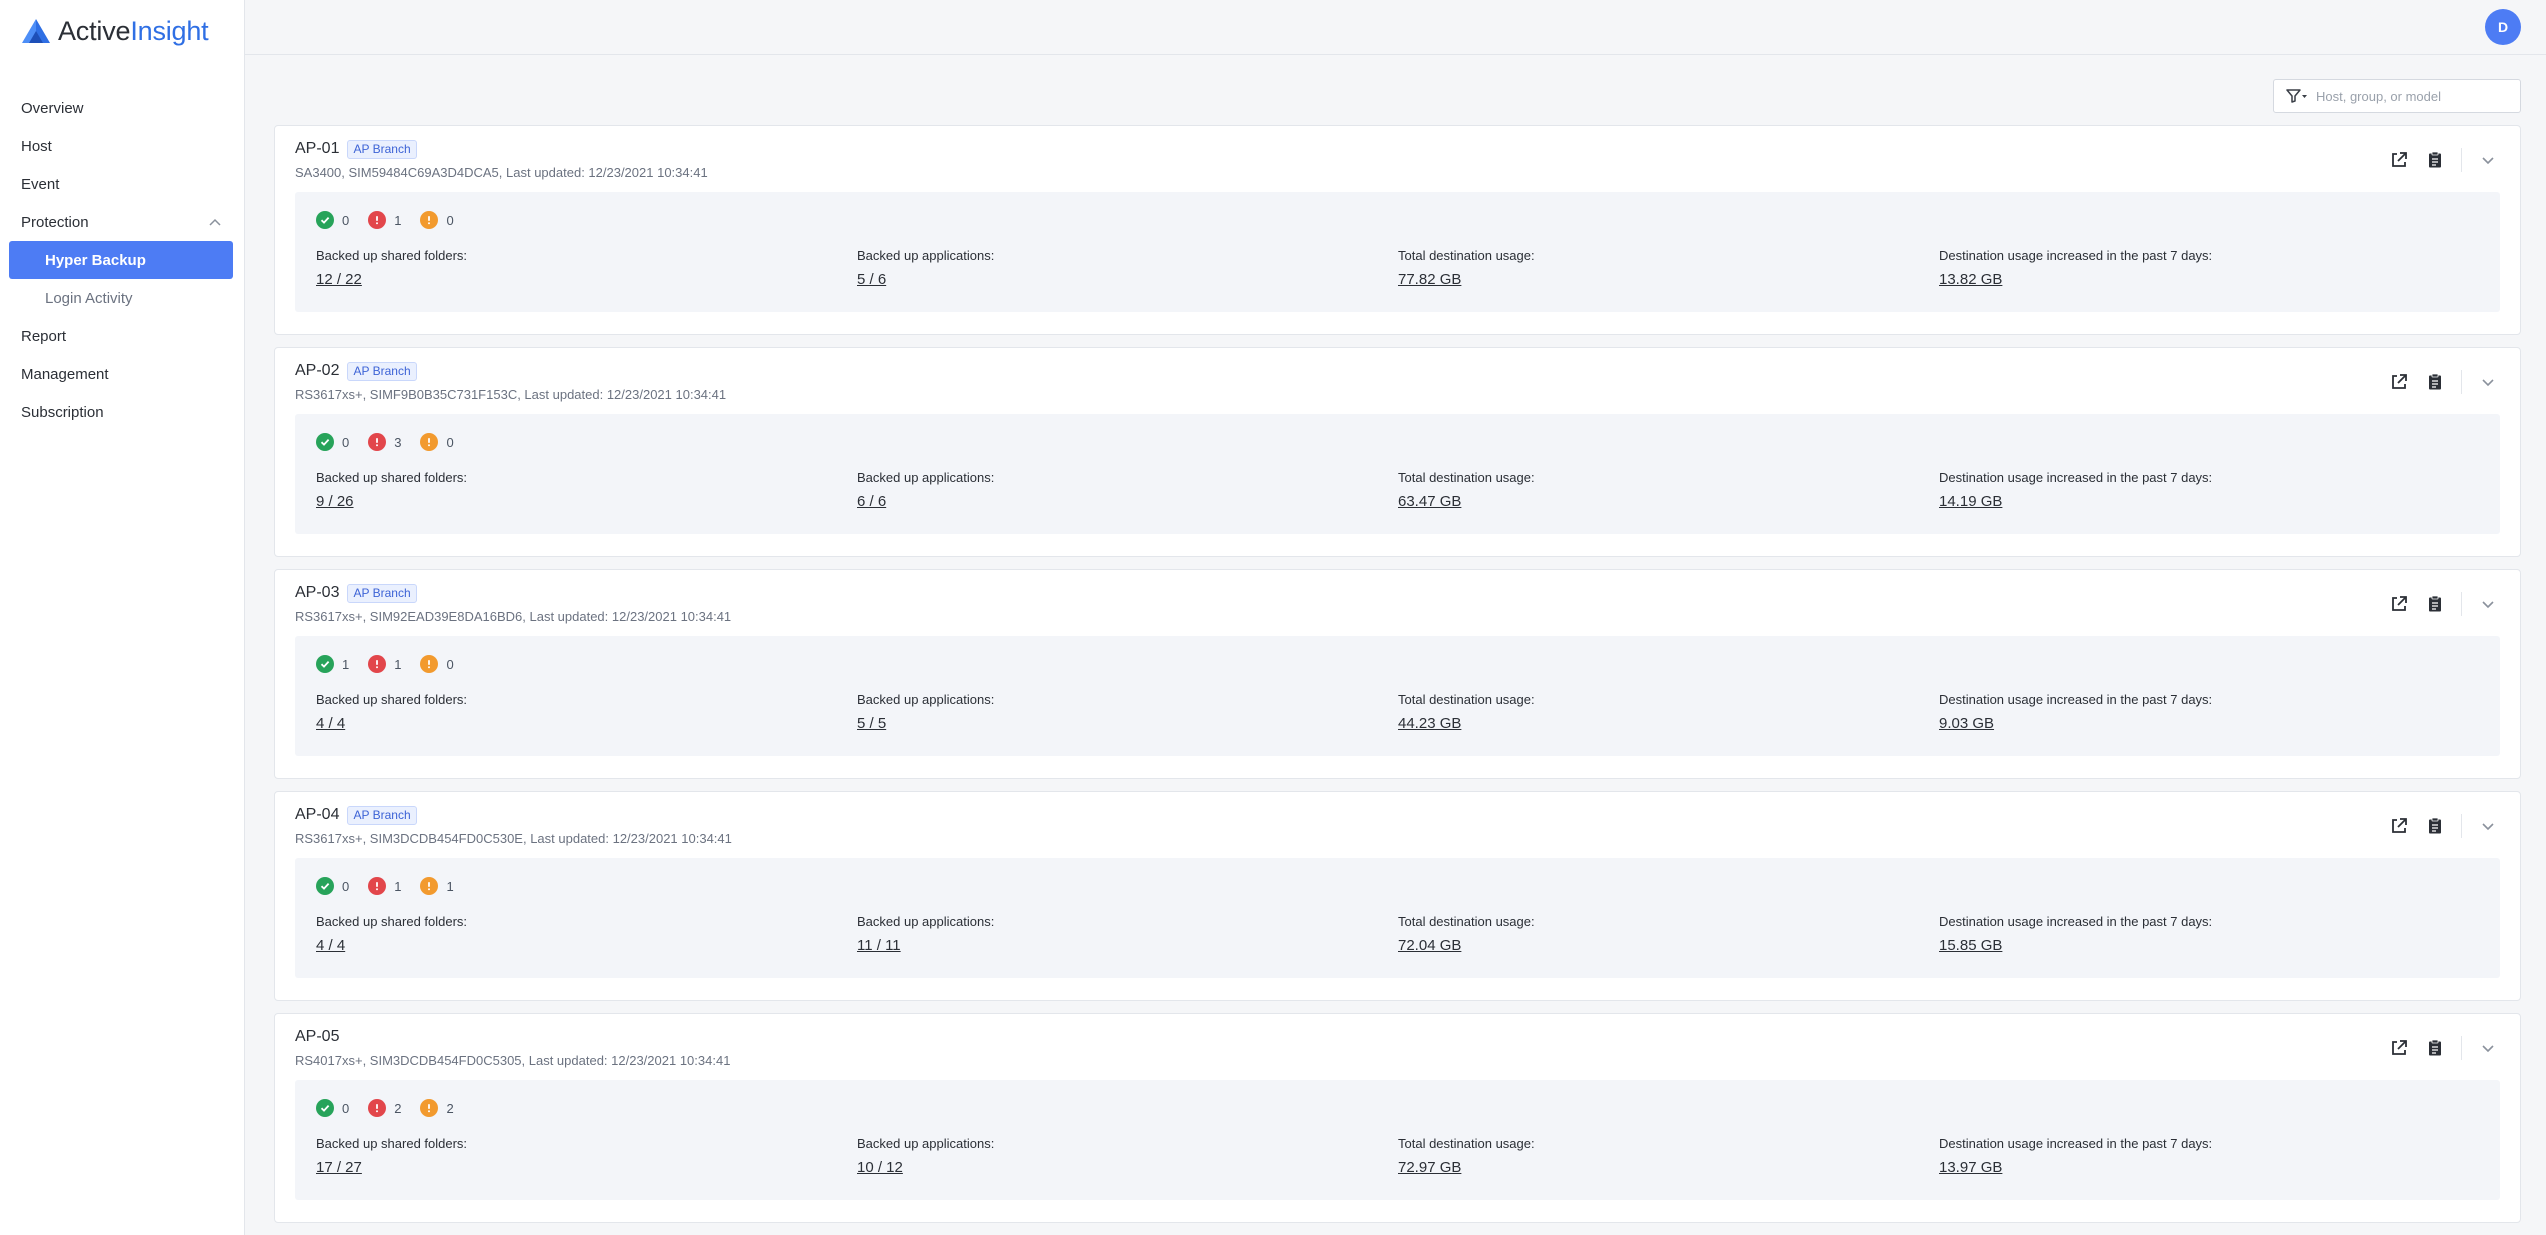 The image size is (2546, 1235). What do you see at coordinates (384, 442) in the screenshot?
I see `status-error: 3` at bounding box center [384, 442].